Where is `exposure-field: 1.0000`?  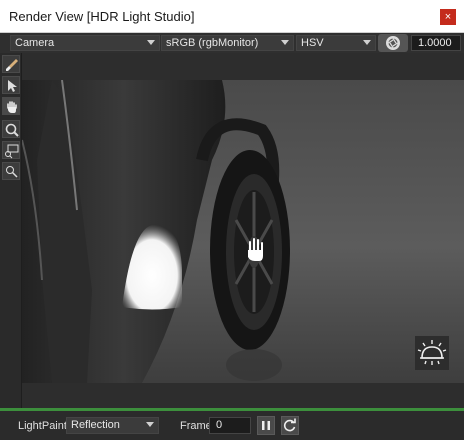 exposure-field: 1.0000 is located at coordinates (436, 43).